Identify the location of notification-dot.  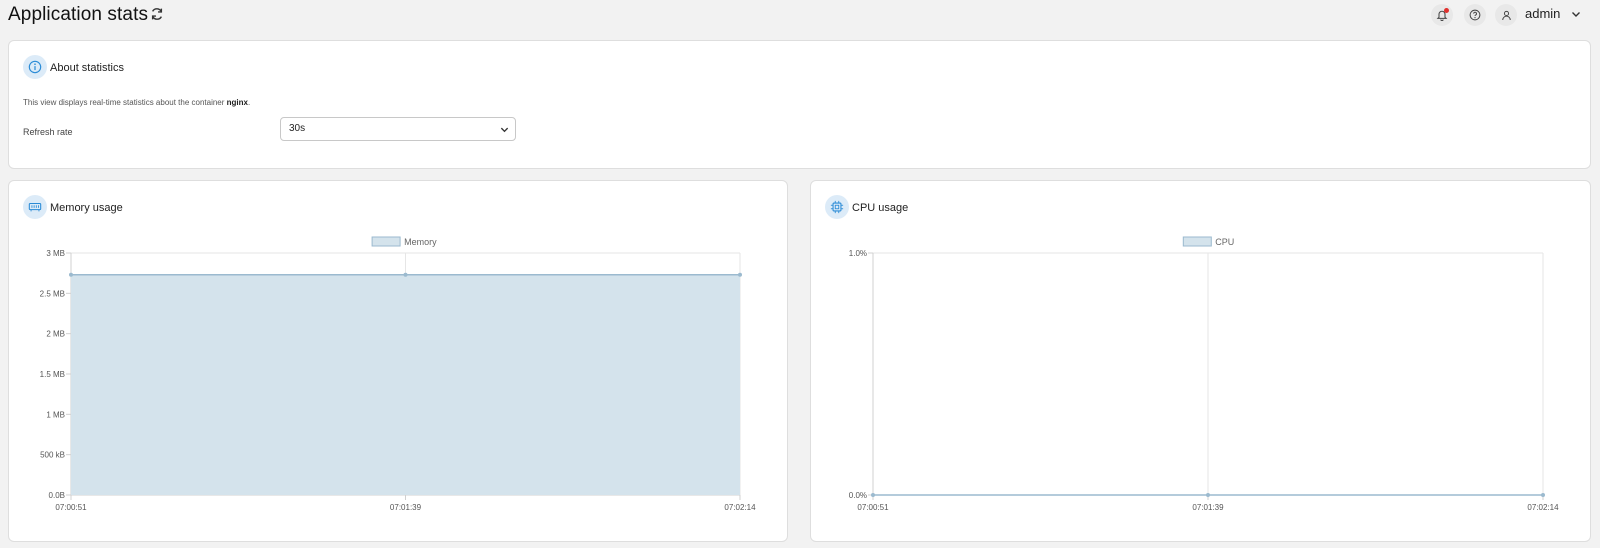
(1446, 10).